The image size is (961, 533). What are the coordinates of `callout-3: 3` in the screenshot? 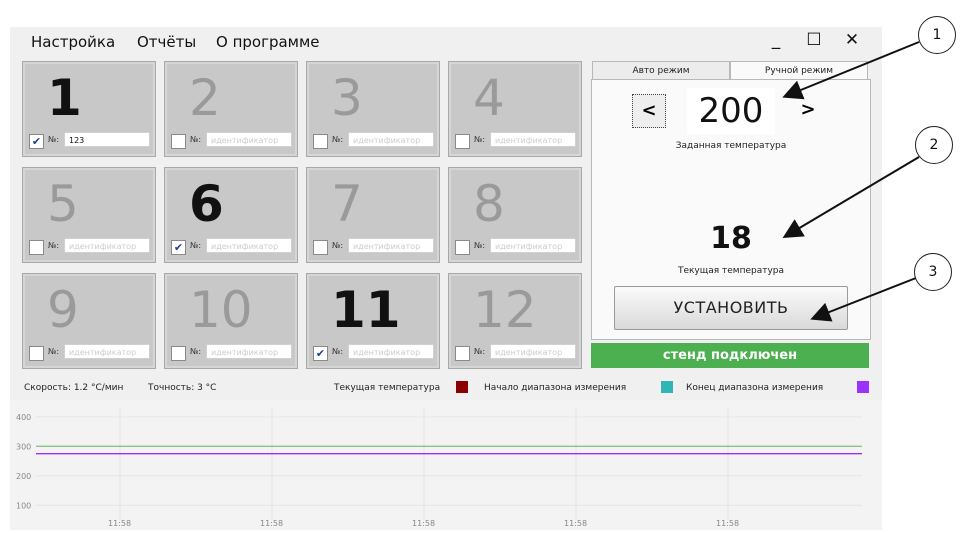 It's located at (933, 272).